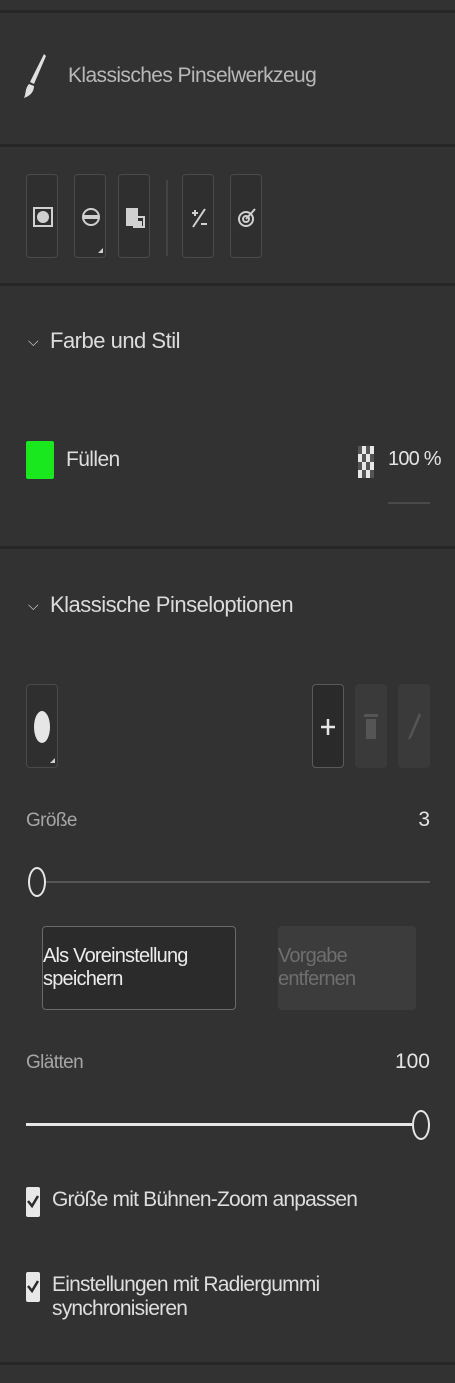 The height and width of the screenshot is (1383, 455). I want to click on remove-preset-button: Vorgabe entfernen, so click(347, 968).